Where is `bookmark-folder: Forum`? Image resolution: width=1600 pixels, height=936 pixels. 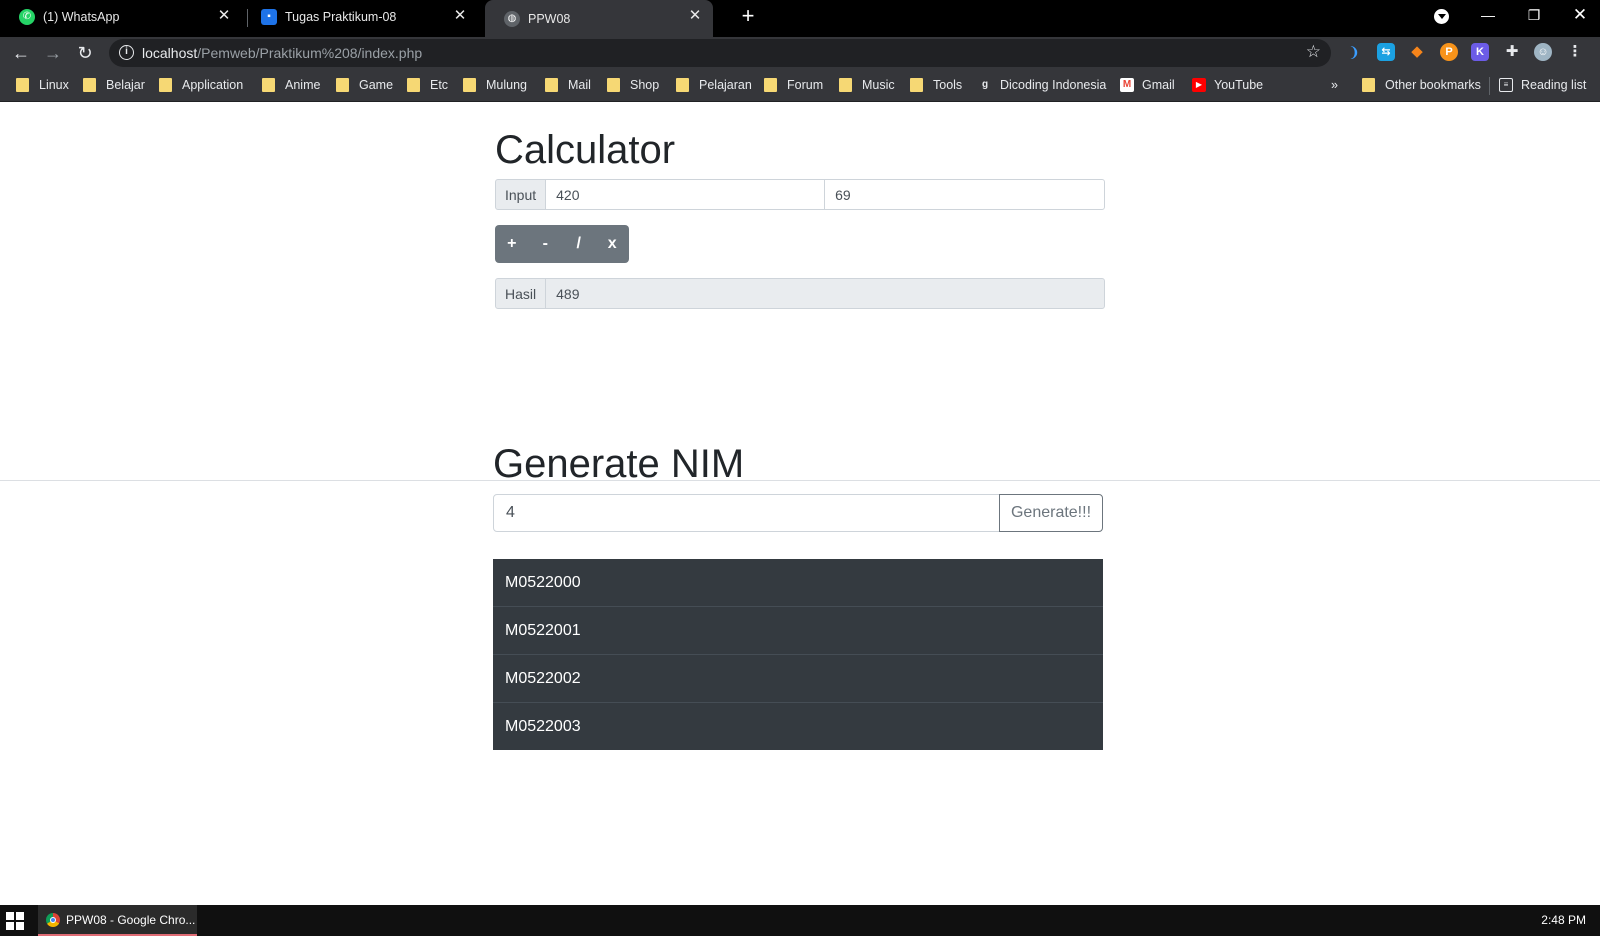 bookmark-folder: Forum is located at coordinates (793, 85).